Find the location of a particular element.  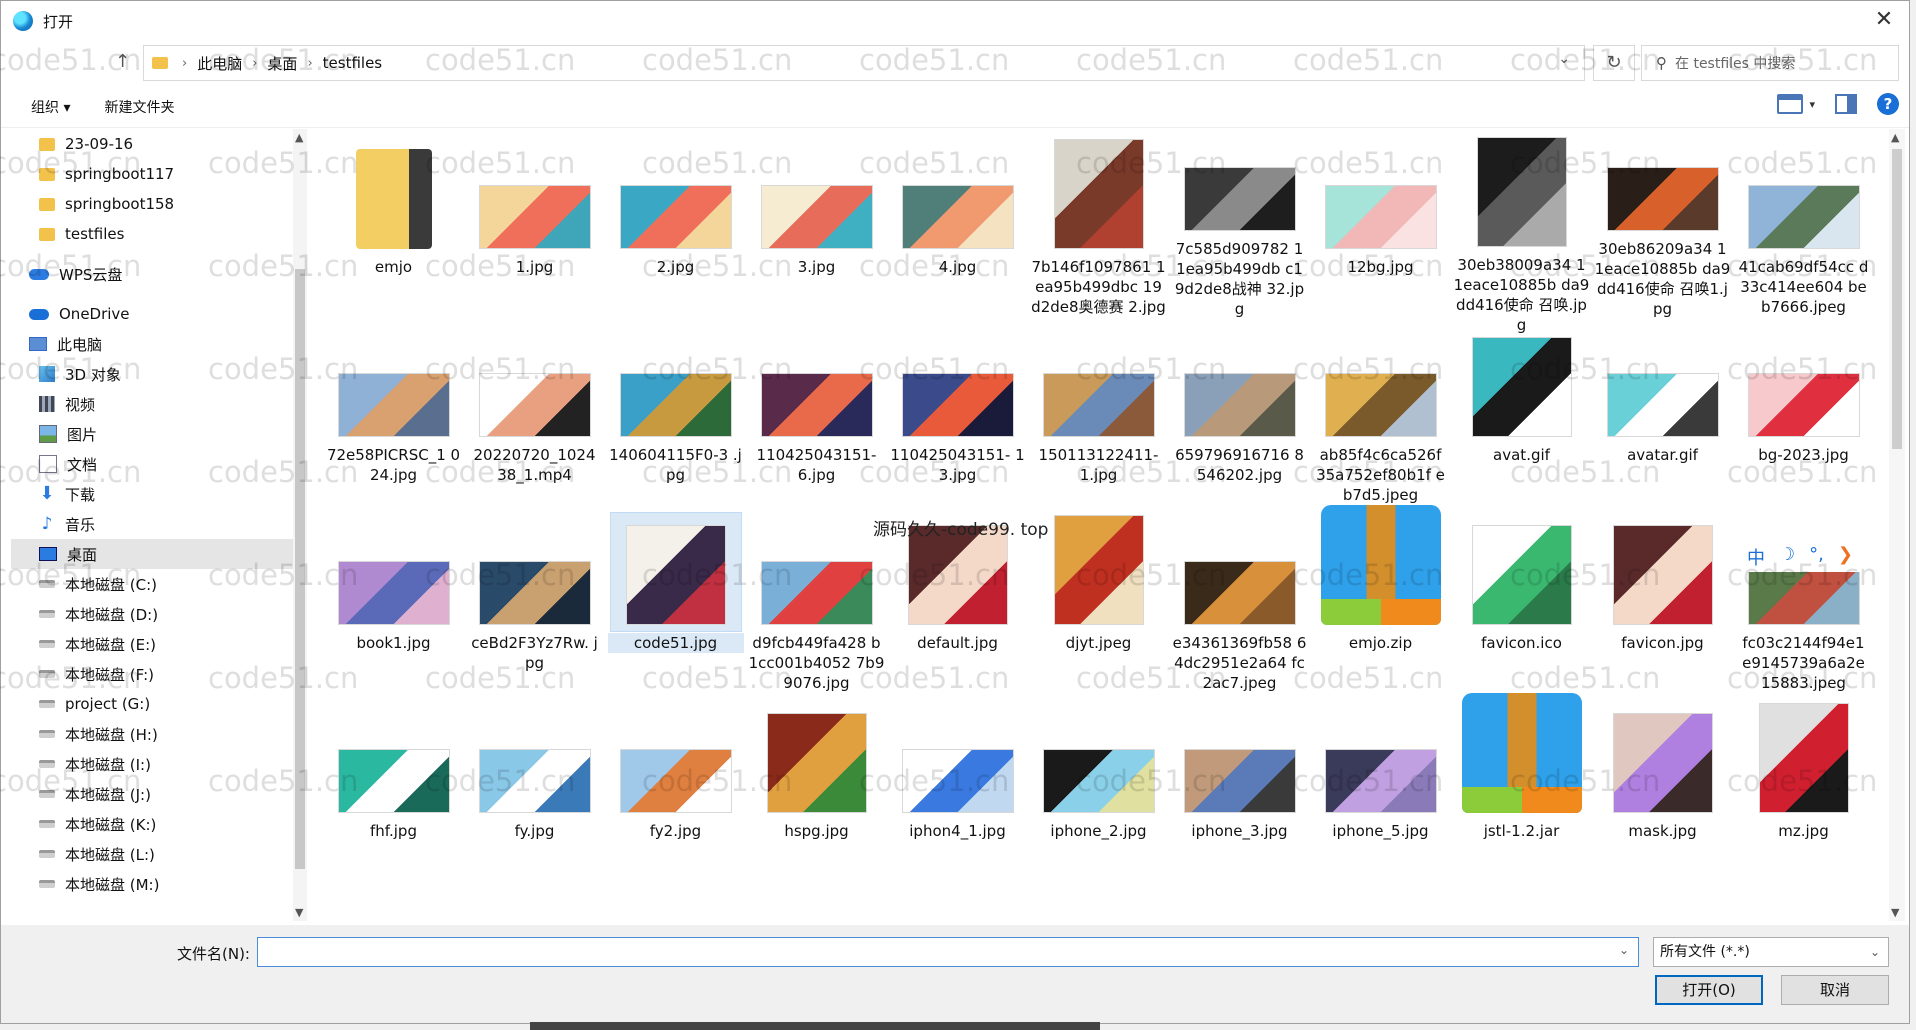

file-item: 110425043151- 13.jpg is located at coordinates (957, 413).